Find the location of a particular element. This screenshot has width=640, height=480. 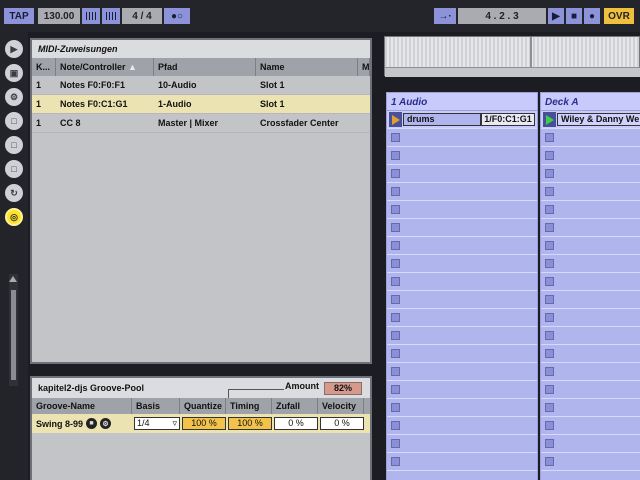

time-signature-field: 4 / 4 is located at coordinates (142, 16).